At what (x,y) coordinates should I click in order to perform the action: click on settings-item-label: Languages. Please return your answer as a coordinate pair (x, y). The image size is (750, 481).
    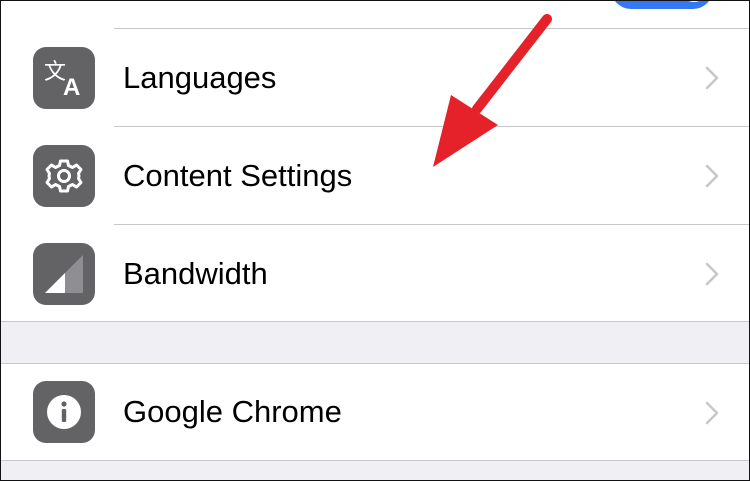
    Looking at the image, I should click on (200, 77).